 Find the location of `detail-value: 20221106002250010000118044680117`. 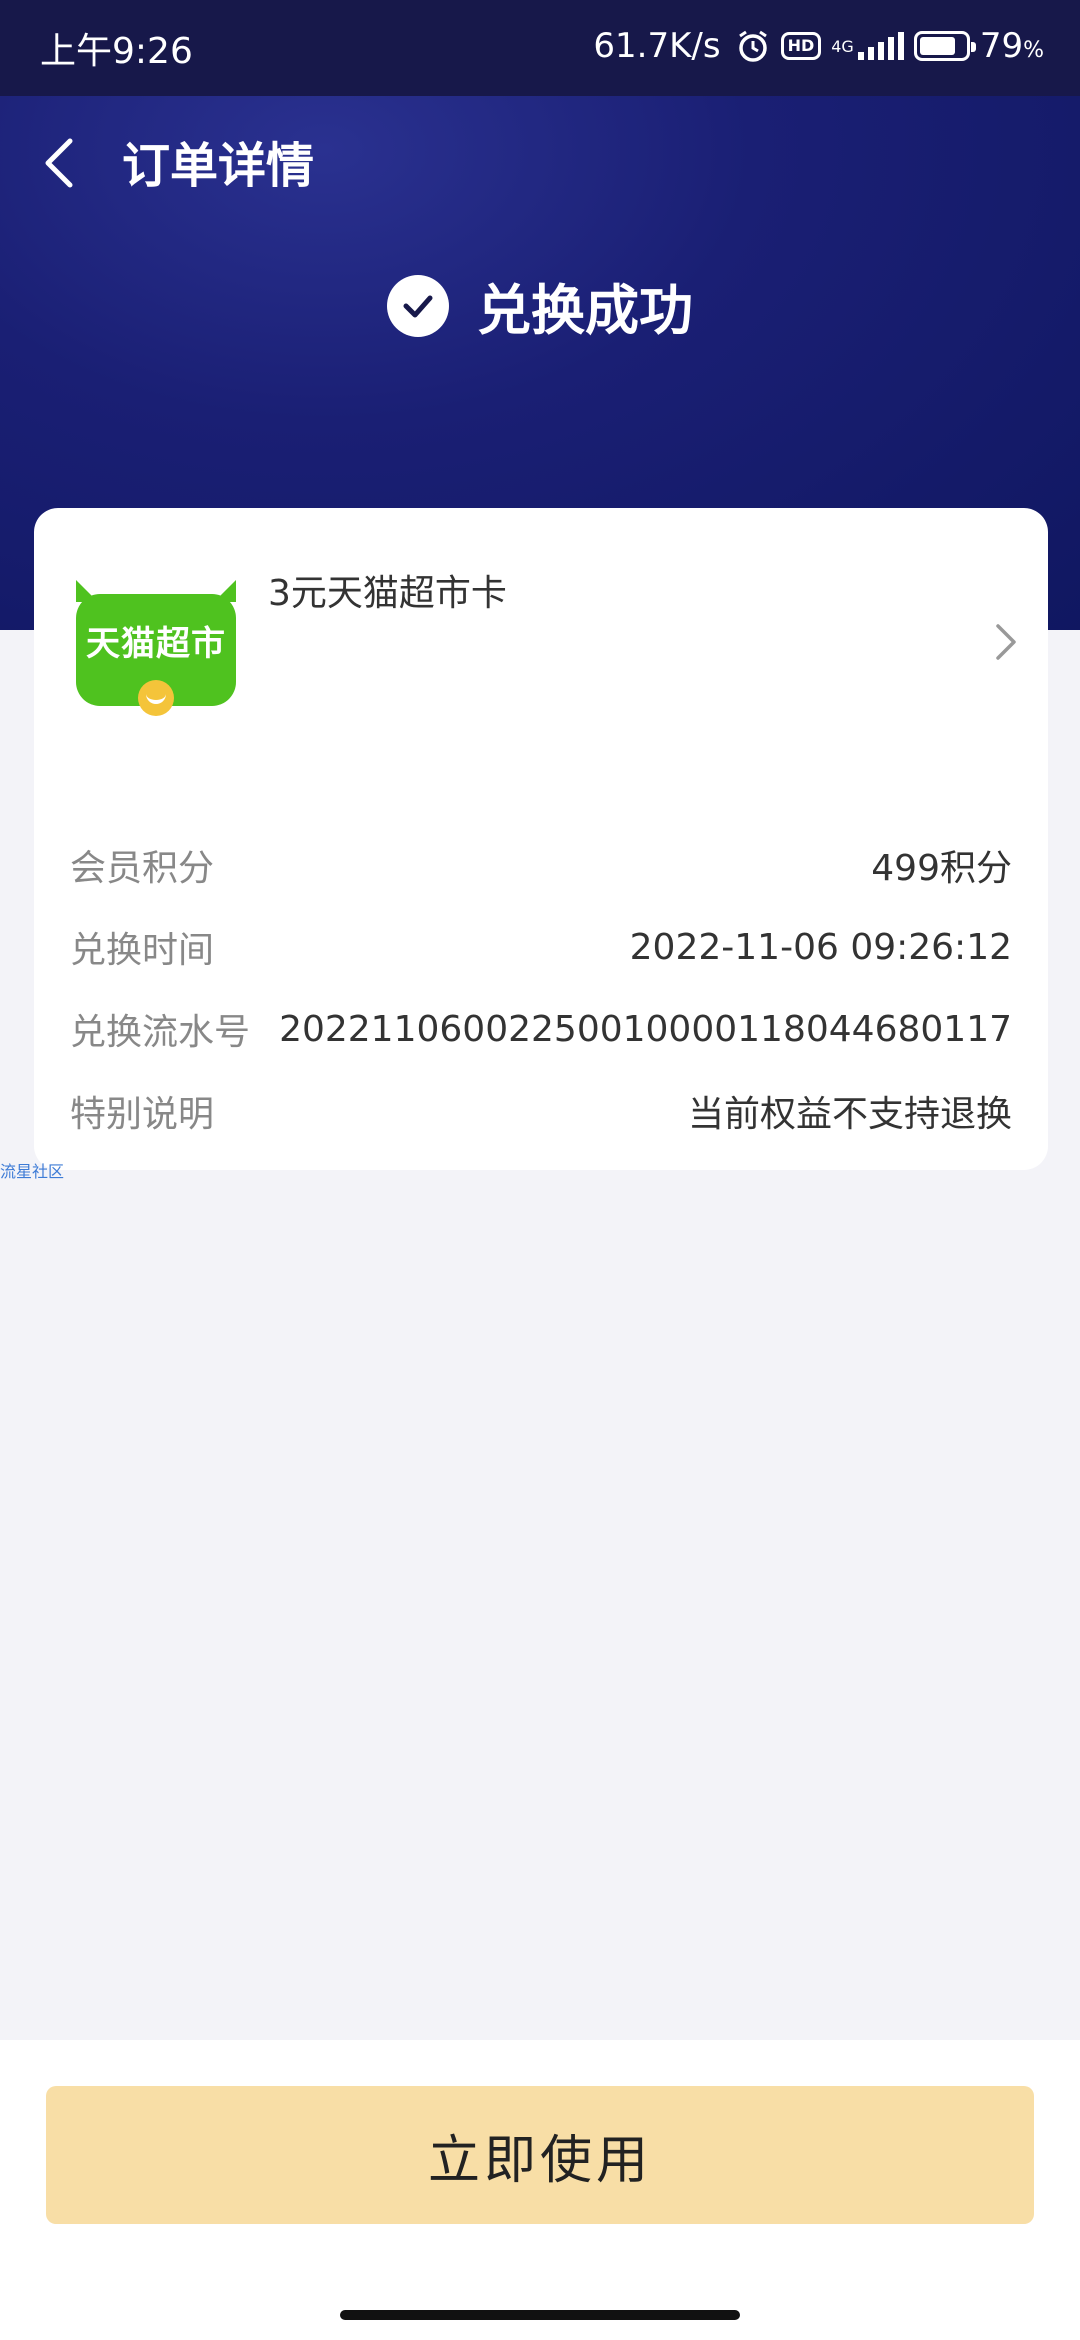

detail-value: 20221106002250010000118044680117 is located at coordinates (645, 1029).